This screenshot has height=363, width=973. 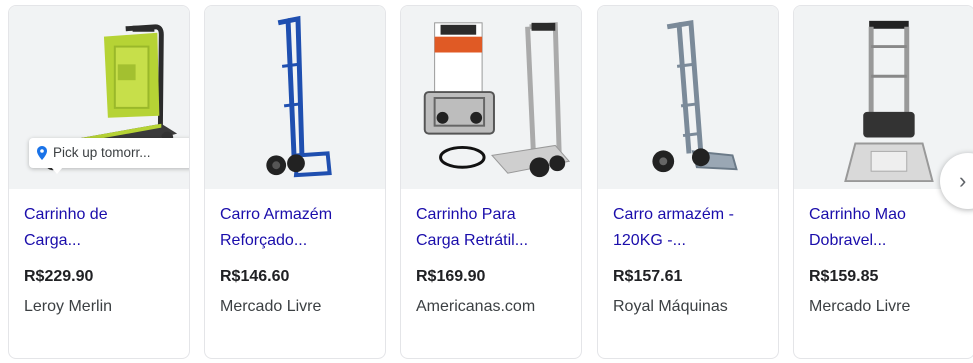 I want to click on product-seller: Leroy Merlin, so click(x=68, y=306).